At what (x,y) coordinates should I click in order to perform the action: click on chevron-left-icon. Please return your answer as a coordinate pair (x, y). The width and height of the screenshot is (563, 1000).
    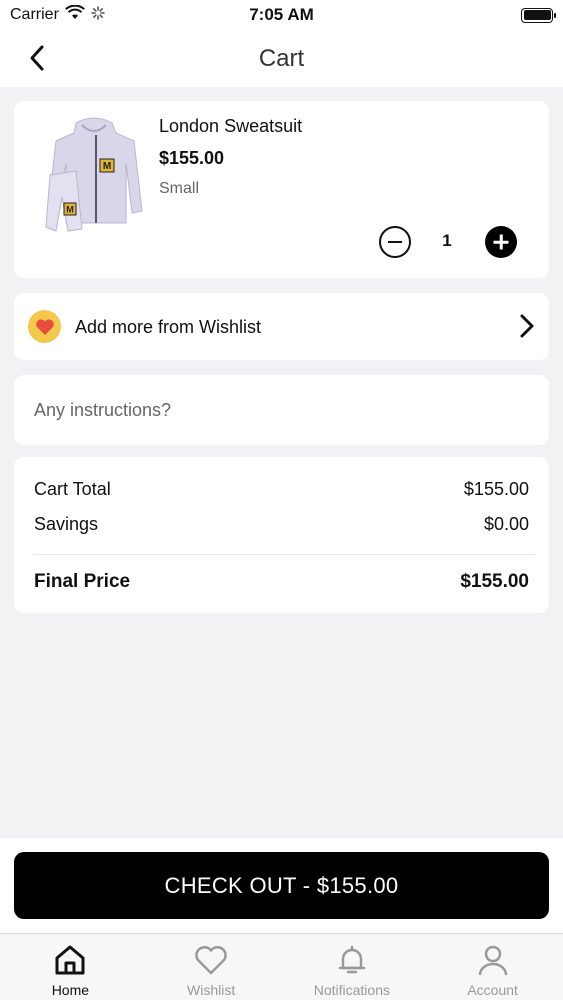
    Looking at the image, I should click on (37, 58).